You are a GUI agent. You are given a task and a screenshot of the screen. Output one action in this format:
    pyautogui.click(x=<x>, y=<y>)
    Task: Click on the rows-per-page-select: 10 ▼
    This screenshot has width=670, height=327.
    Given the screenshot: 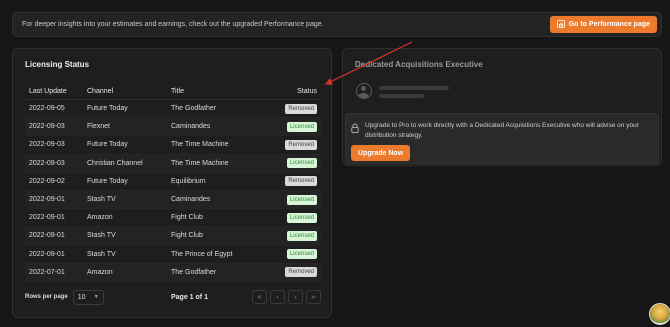 What is the action you would take?
    pyautogui.click(x=88, y=297)
    